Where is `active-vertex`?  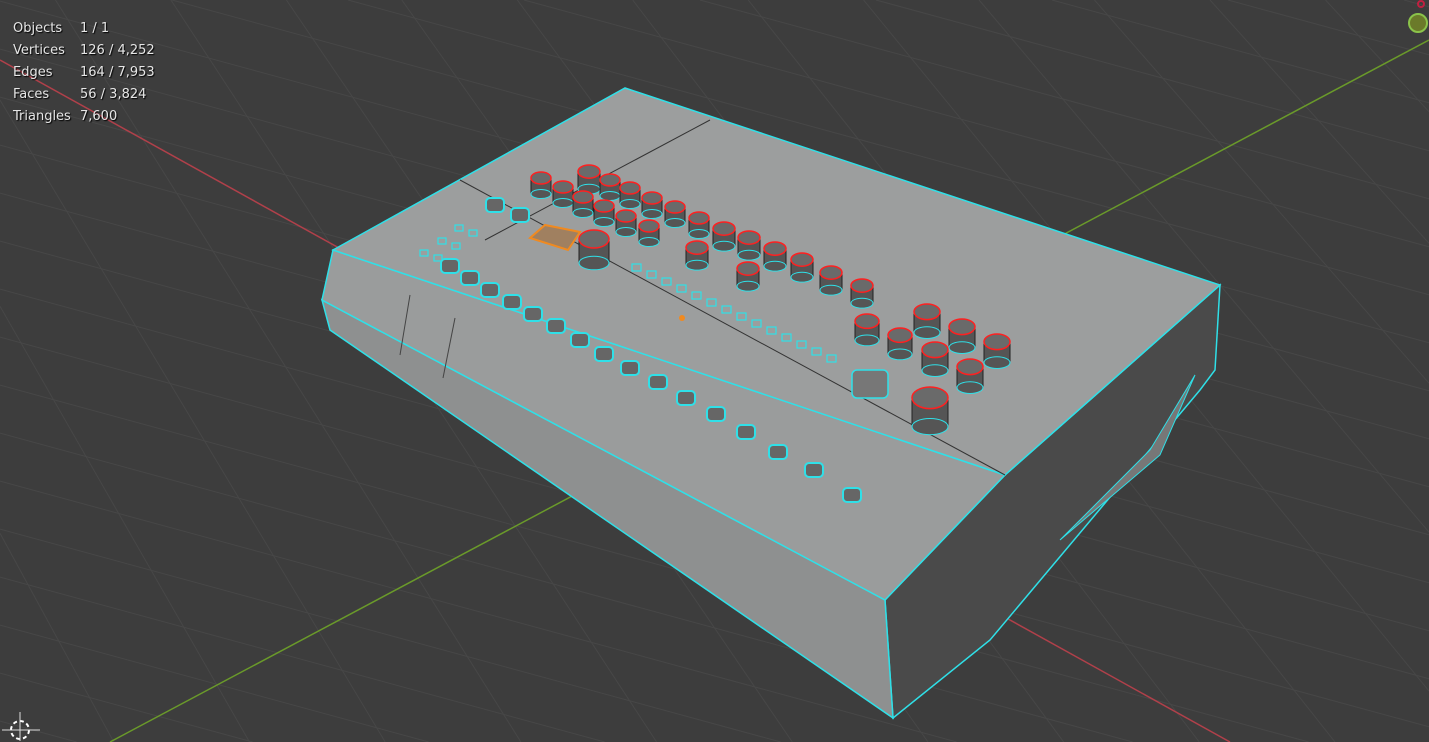
active-vertex is located at coordinates (682, 318).